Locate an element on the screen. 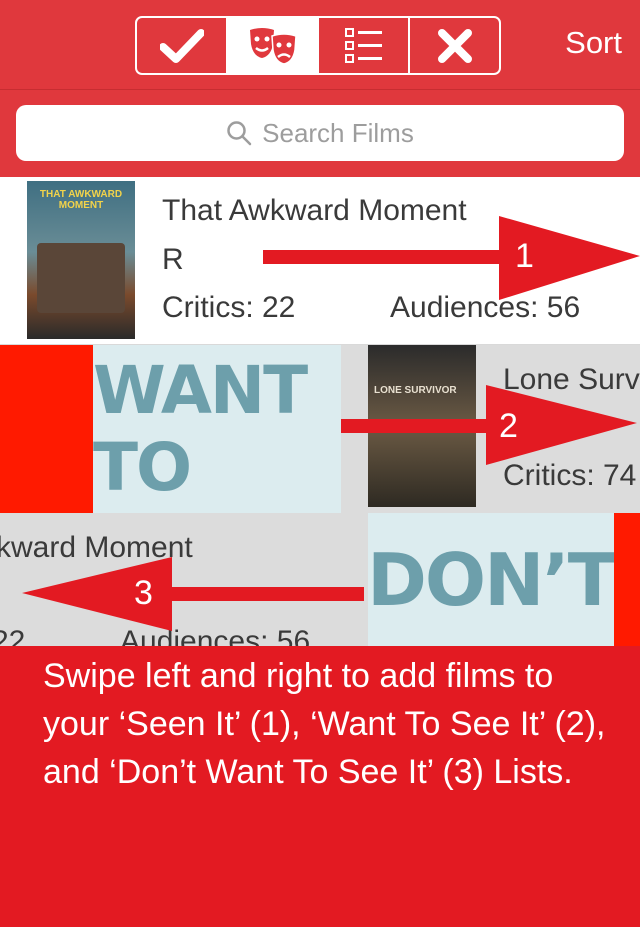 The image size is (640, 927). seen-it-tab is located at coordinates (182, 45).